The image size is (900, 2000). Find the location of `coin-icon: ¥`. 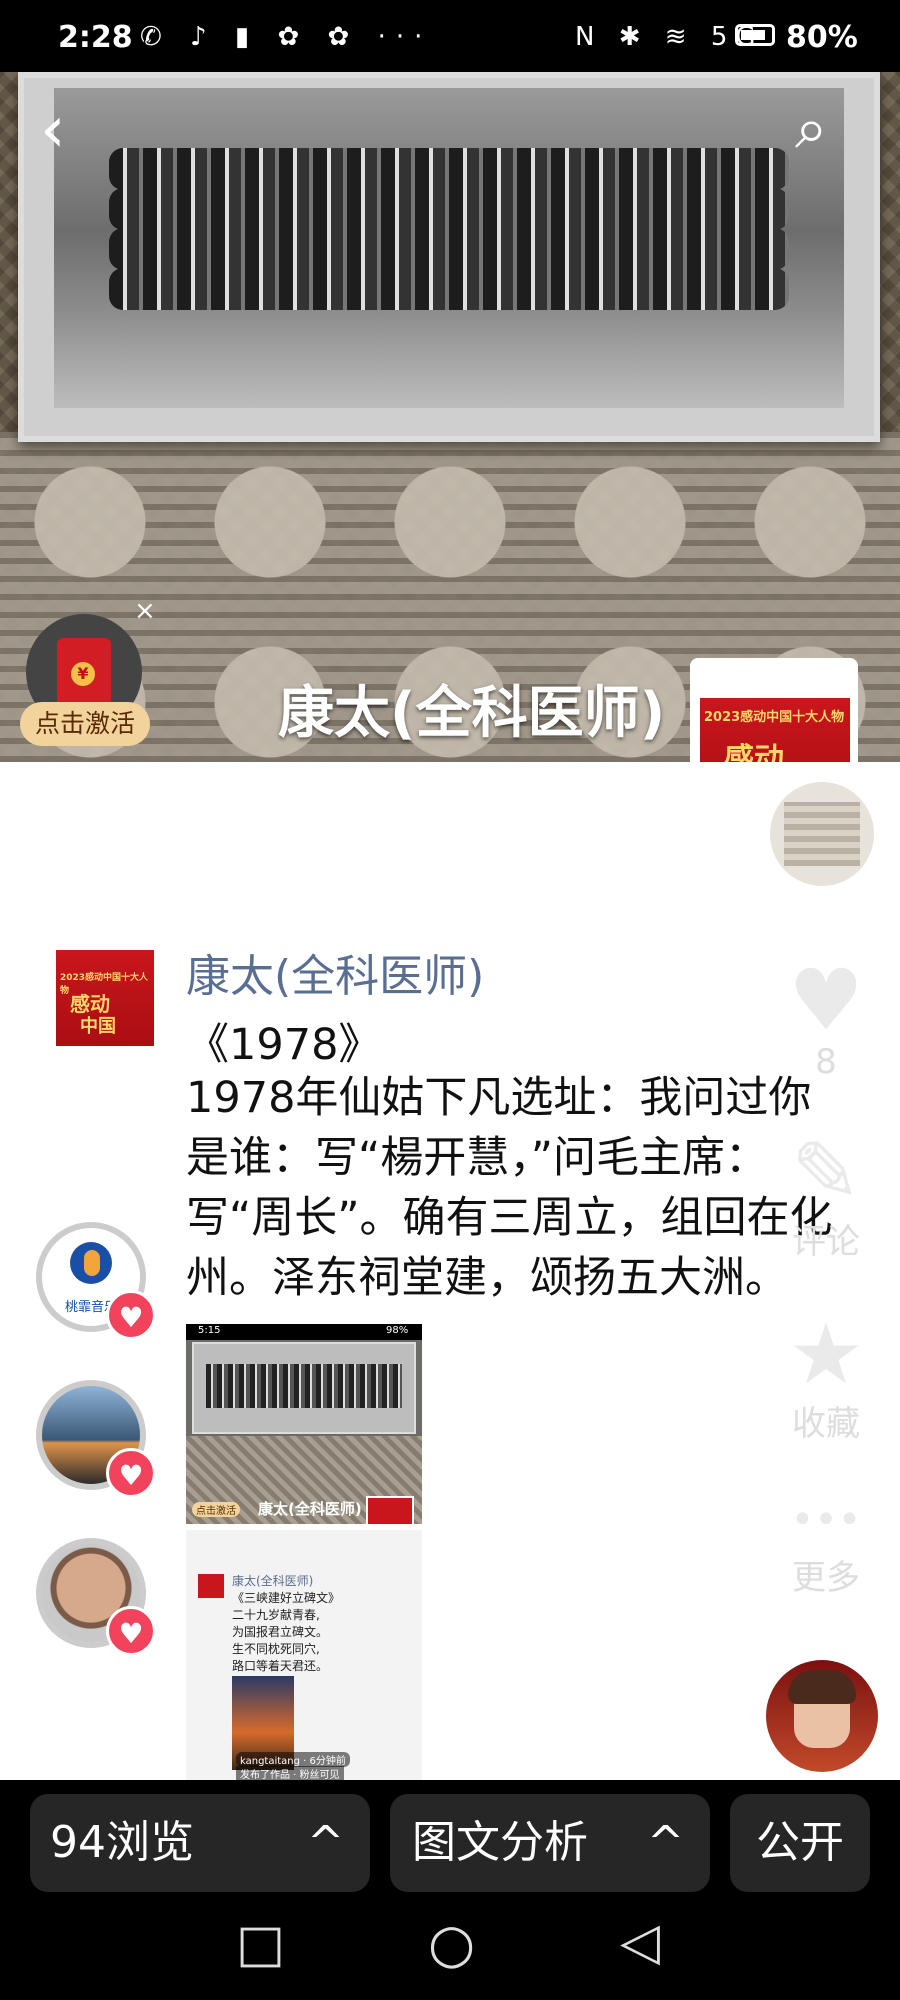

coin-icon: ¥ is located at coordinates (83, 674).